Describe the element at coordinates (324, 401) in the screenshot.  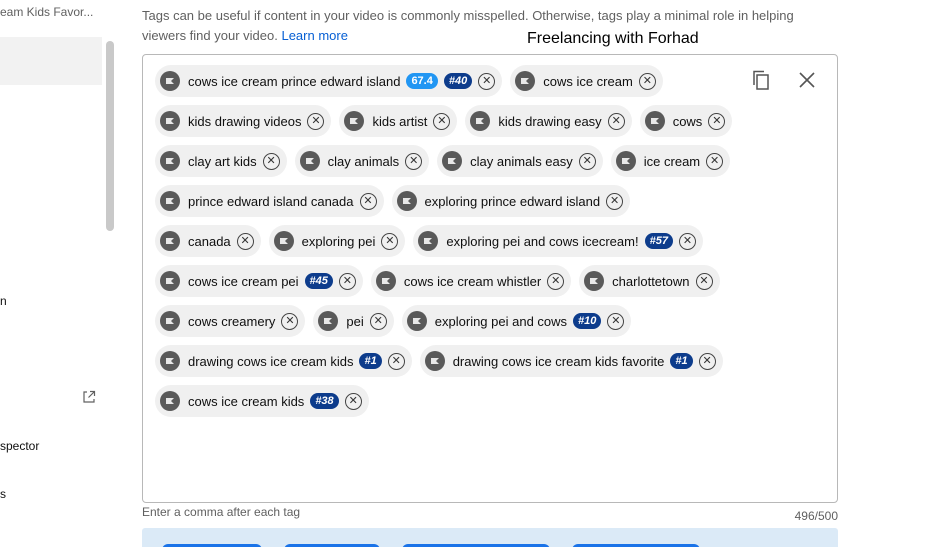
I see `tag-rank-badge: #38` at that location.